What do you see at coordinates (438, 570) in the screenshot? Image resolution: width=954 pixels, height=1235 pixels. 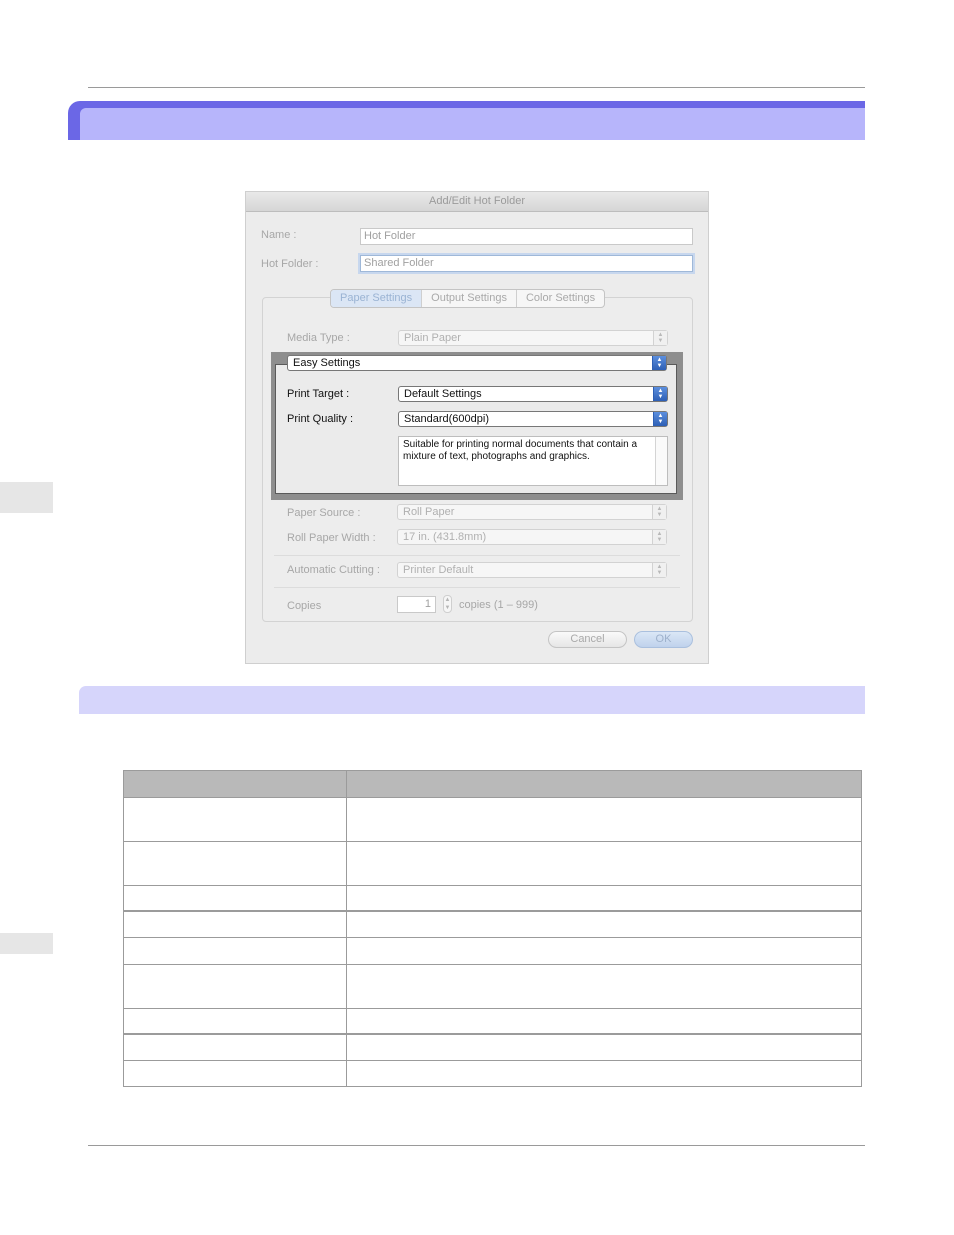 I see `automatic-cutting-value: Printer Default` at bounding box center [438, 570].